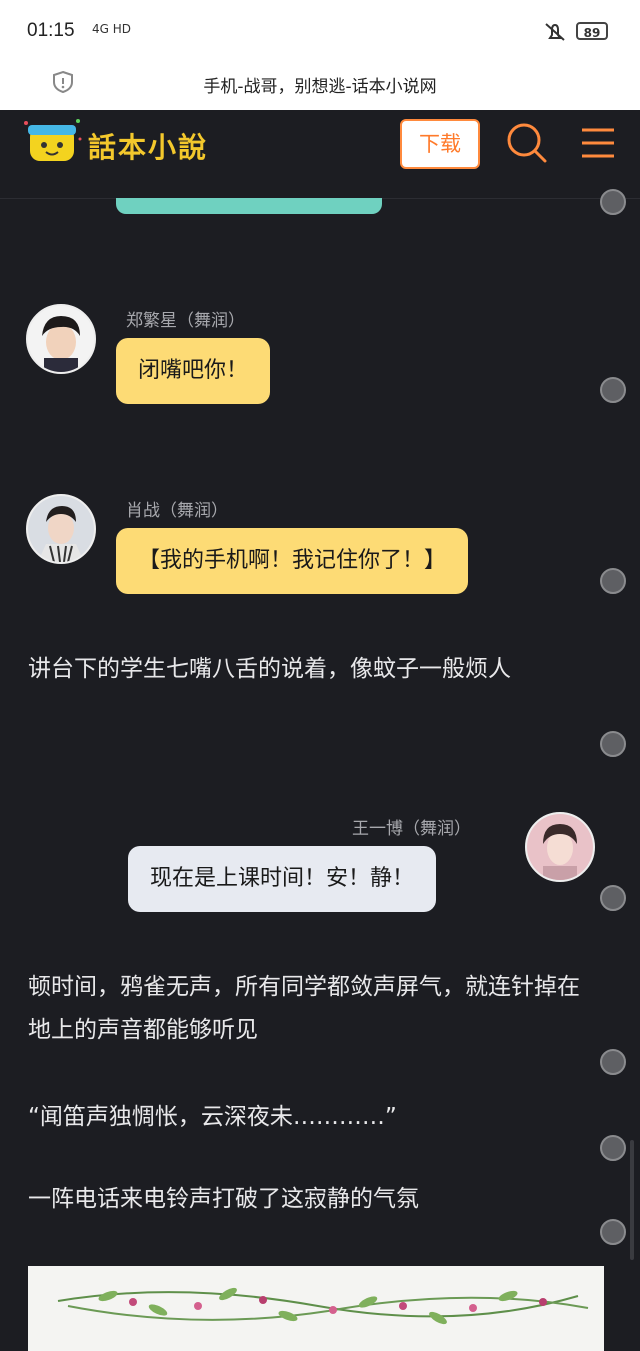 The width and height of the screenshot is (640, 1351). What do you see at coordinates (411, 829) in the screenshot?
I see `speaker-name: 王一博（舞润）` at bounding box center [411, 829].